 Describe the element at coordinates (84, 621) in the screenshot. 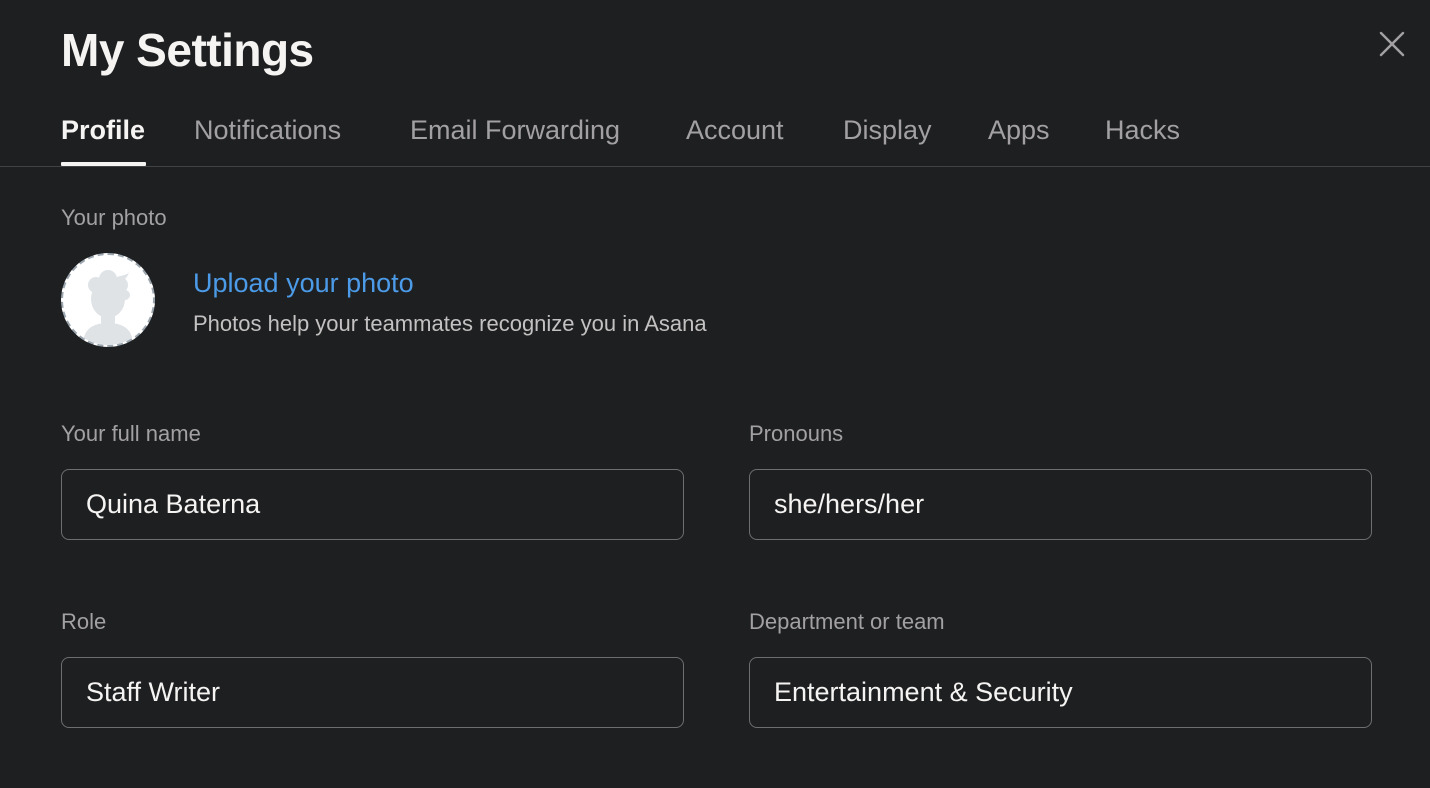

I see `role-label: Role` at that location.